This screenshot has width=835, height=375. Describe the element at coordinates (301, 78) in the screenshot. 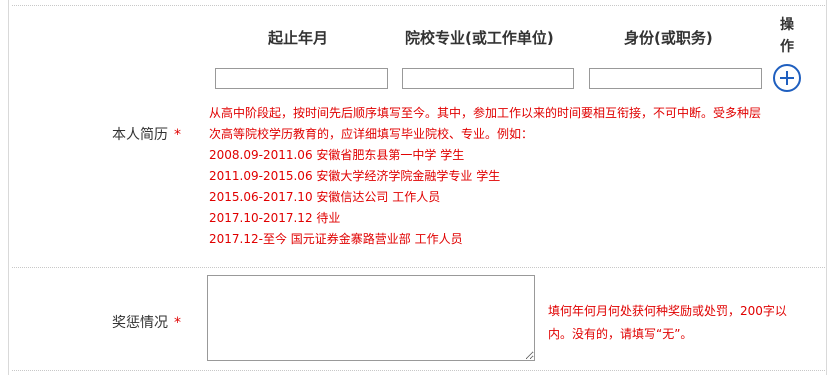

I see `period-input` at that location.